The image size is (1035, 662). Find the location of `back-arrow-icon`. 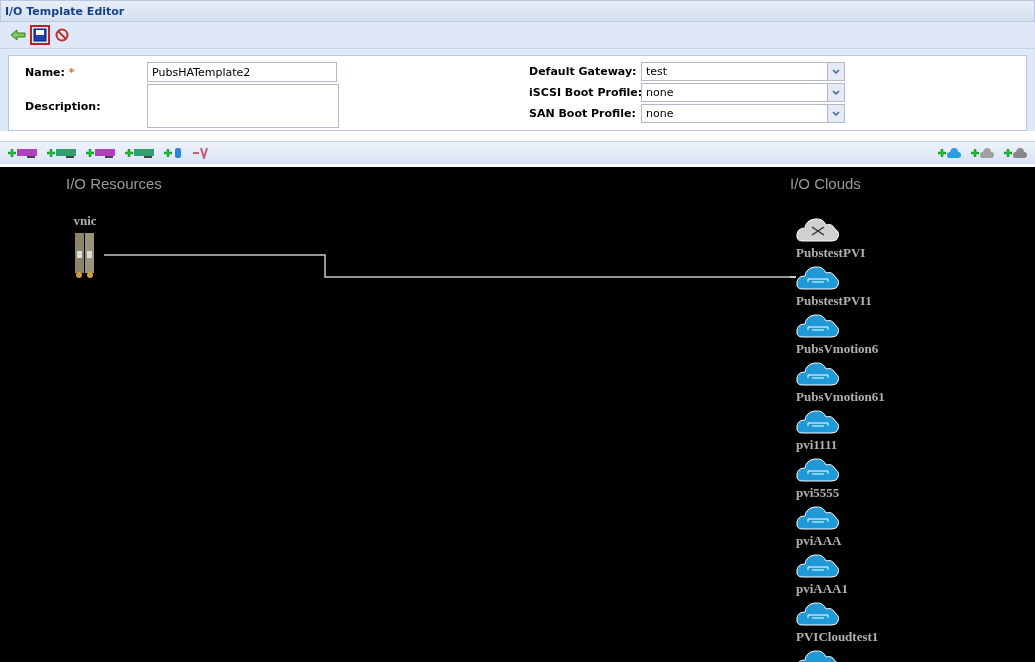

back-arrow-icon is located at coordinates (18, 35).